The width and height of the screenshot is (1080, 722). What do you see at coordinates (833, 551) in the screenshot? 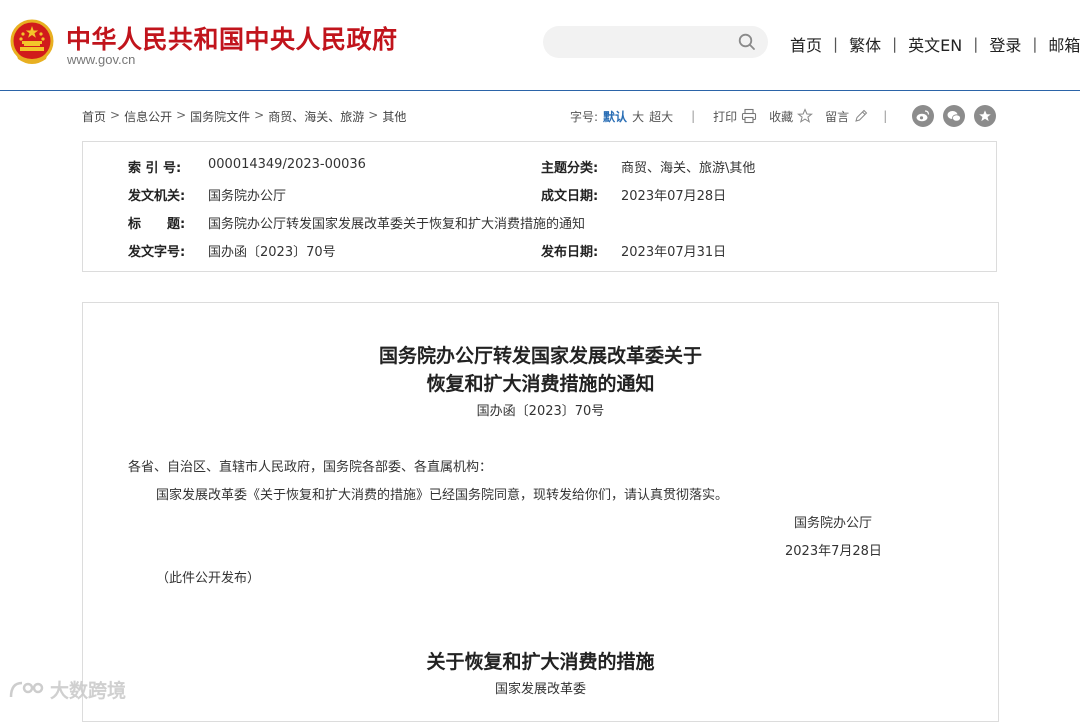
I see `document-date: 2023年7月28日` at bounding box center [833, 551].